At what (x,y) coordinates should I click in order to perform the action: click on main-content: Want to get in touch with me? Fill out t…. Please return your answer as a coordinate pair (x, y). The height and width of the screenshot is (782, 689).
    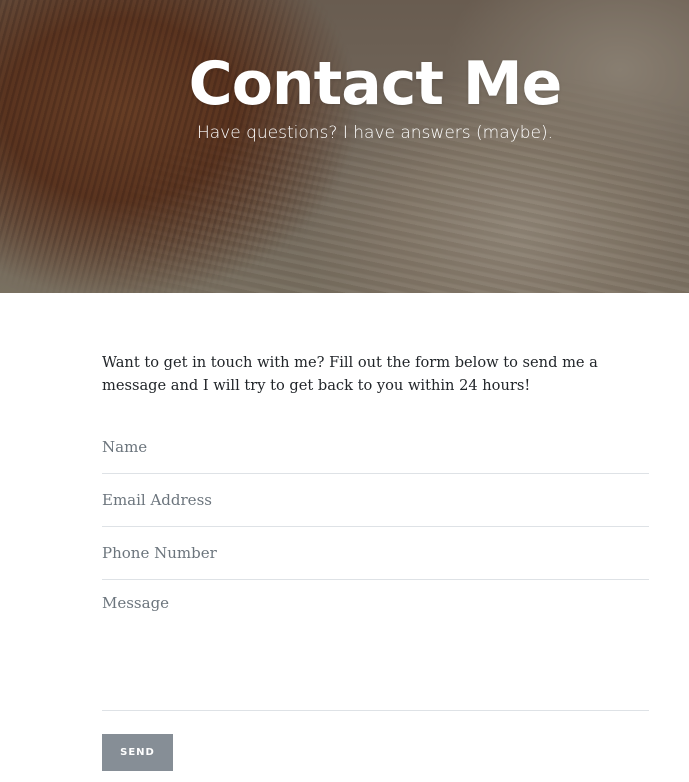
    Looking at the image, I should click on (375, 374).